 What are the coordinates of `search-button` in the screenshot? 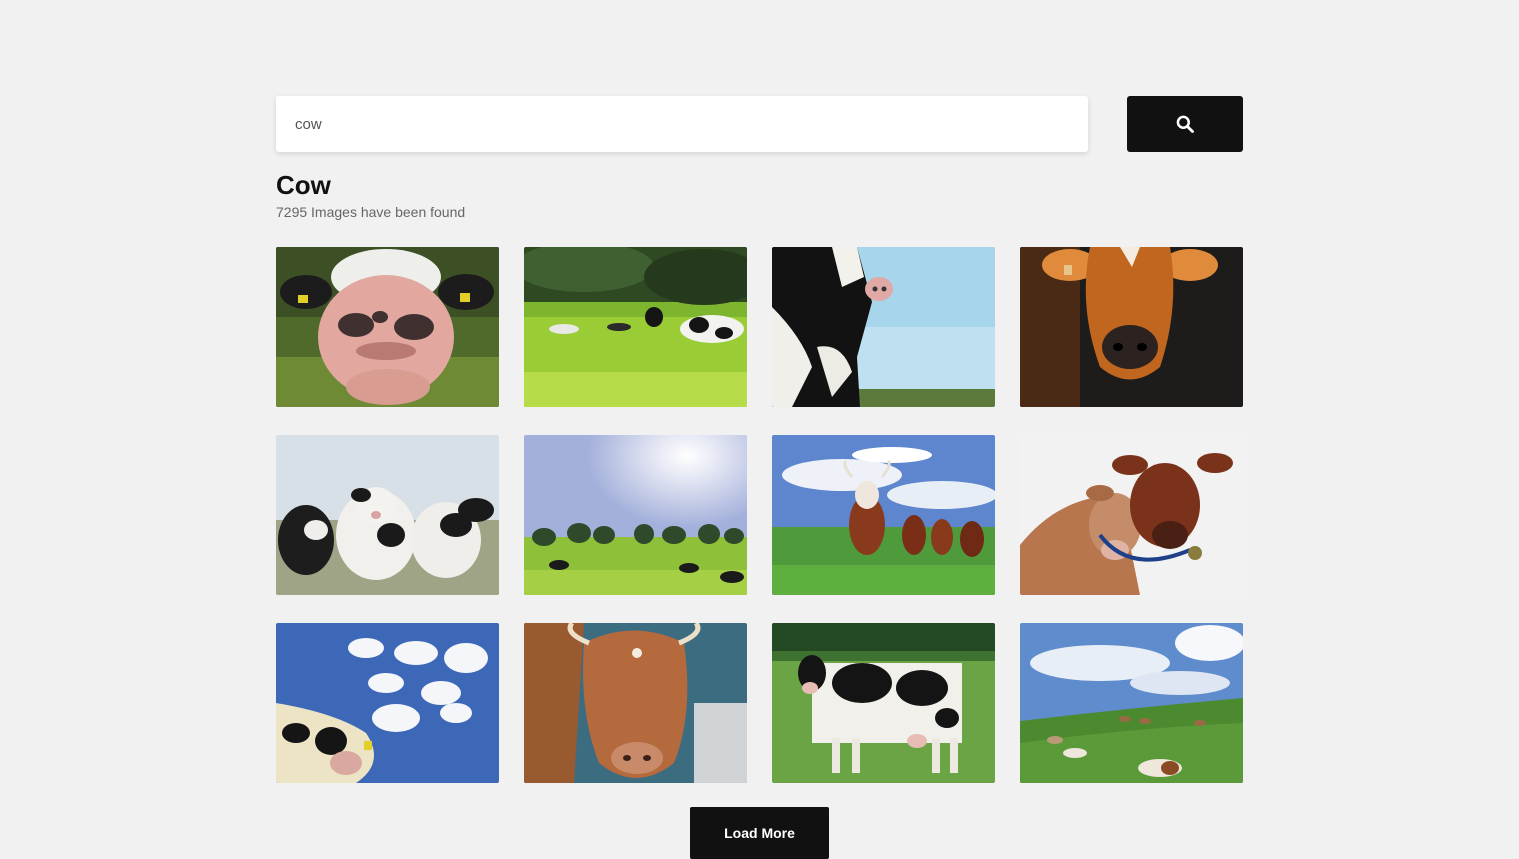 It's located at (1185, 124).